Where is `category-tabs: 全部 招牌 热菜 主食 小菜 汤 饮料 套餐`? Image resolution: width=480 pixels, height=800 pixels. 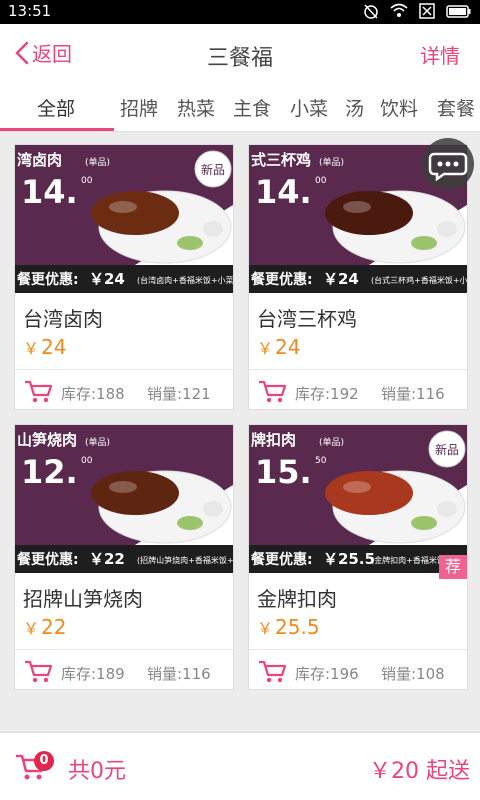 category-tabs: 全部 招牌 热菜 主食 小菜 汤 饮料 套餐 is located at coordinates (240, 108).